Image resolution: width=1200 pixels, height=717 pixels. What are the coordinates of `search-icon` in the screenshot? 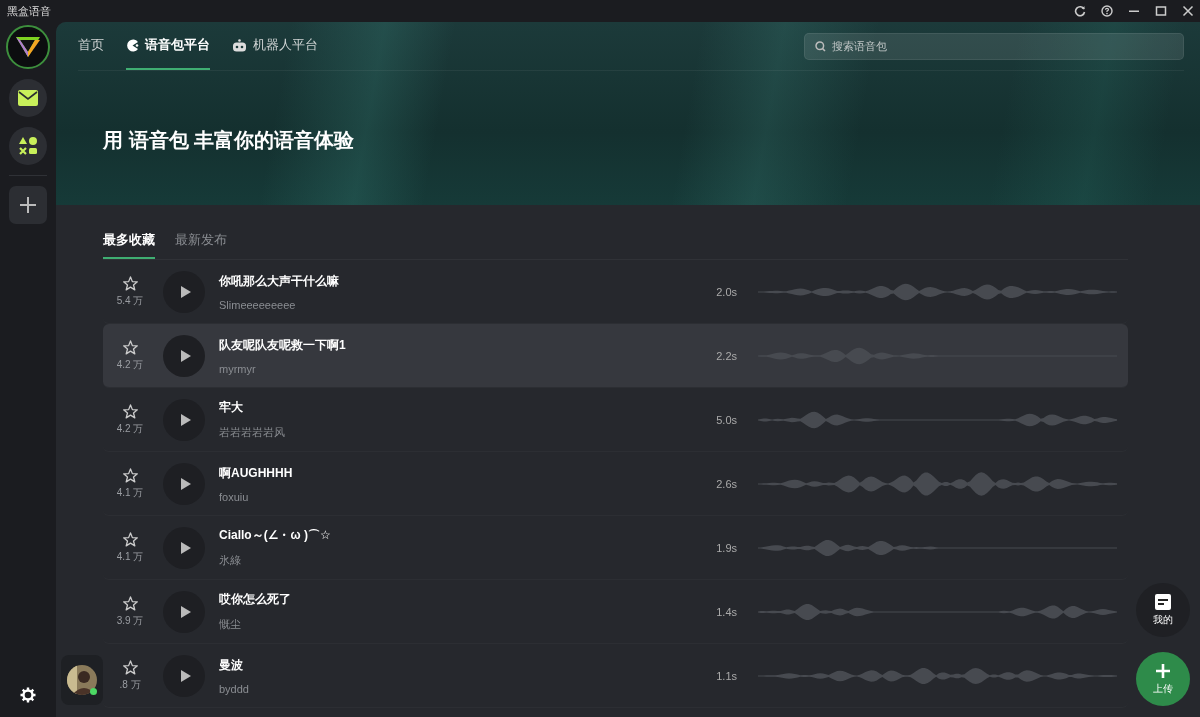 It's located at (820, 46).